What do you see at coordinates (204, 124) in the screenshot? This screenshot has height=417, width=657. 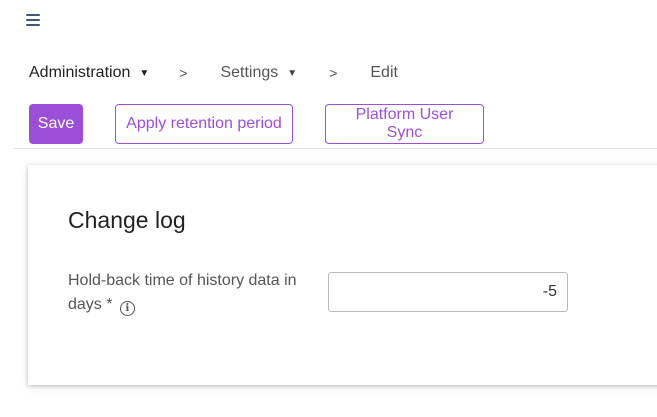 I see `apply-retention-period-button: Apply retention period` at bounding box center [204, 124].